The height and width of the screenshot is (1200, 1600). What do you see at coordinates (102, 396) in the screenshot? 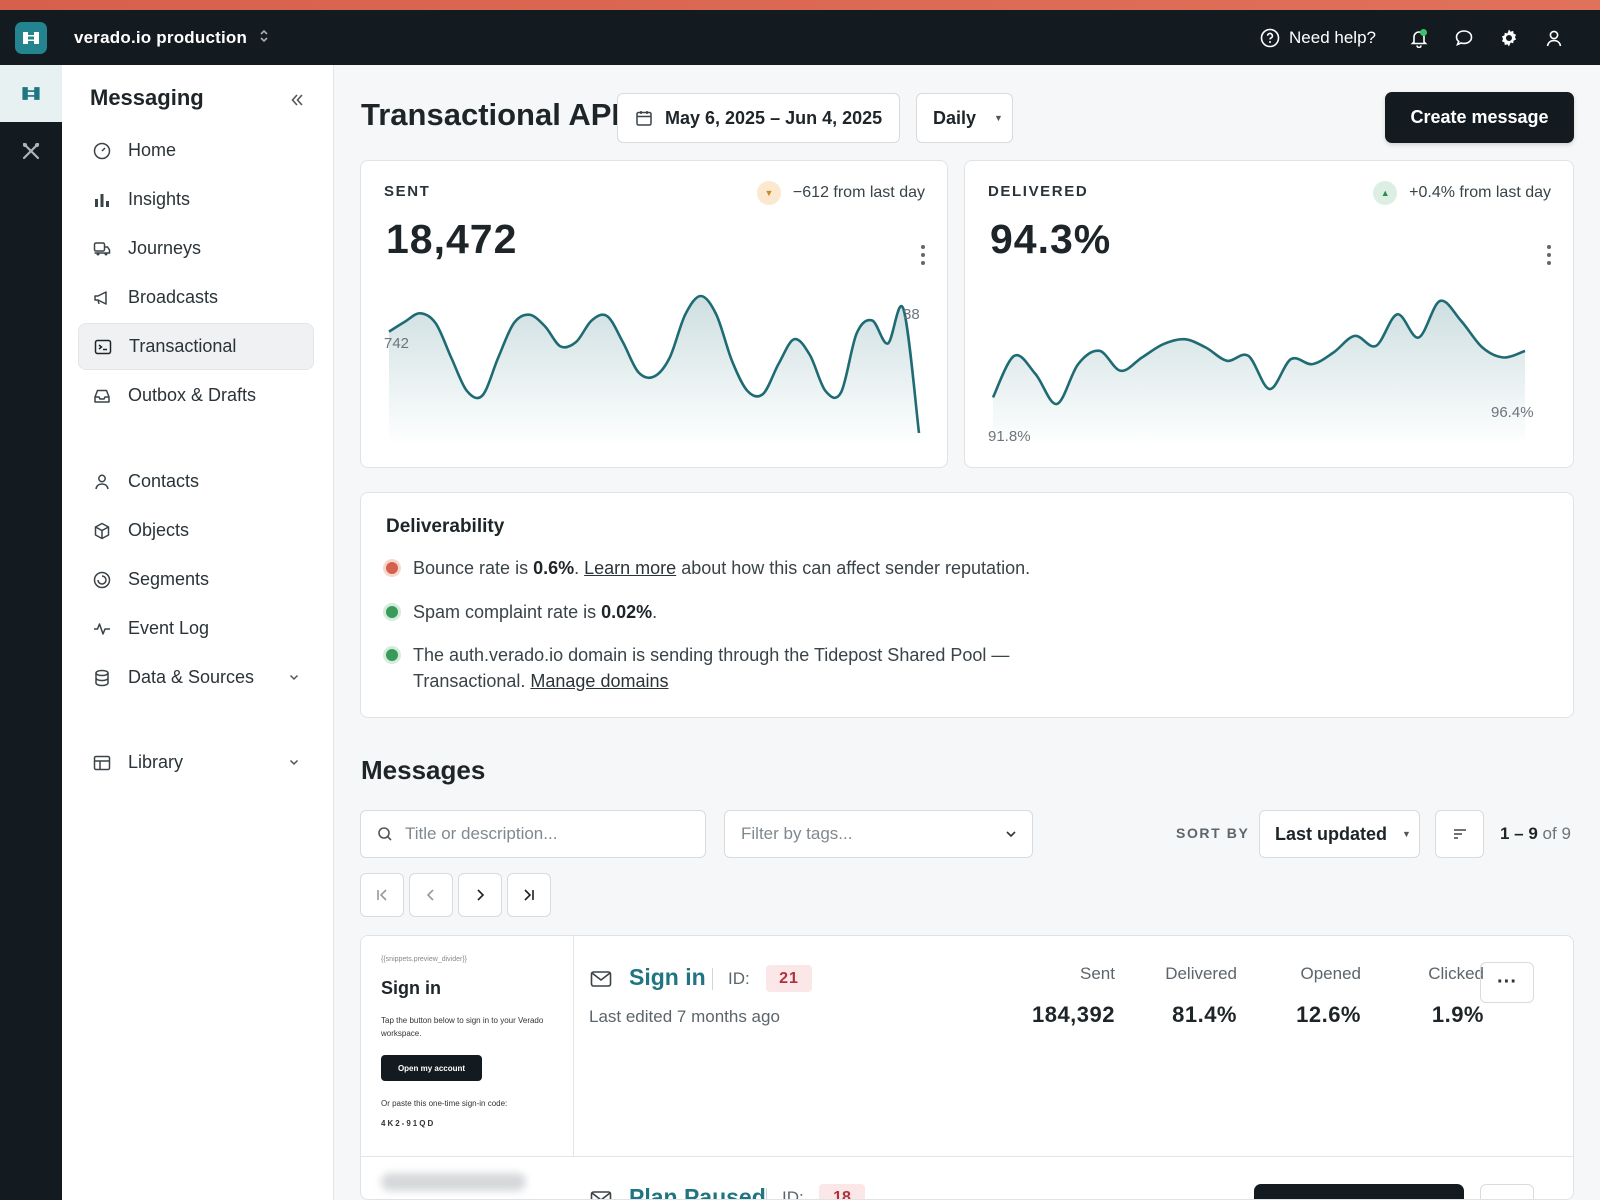
I see `inbox-icon` at bounding box center [102, 396].